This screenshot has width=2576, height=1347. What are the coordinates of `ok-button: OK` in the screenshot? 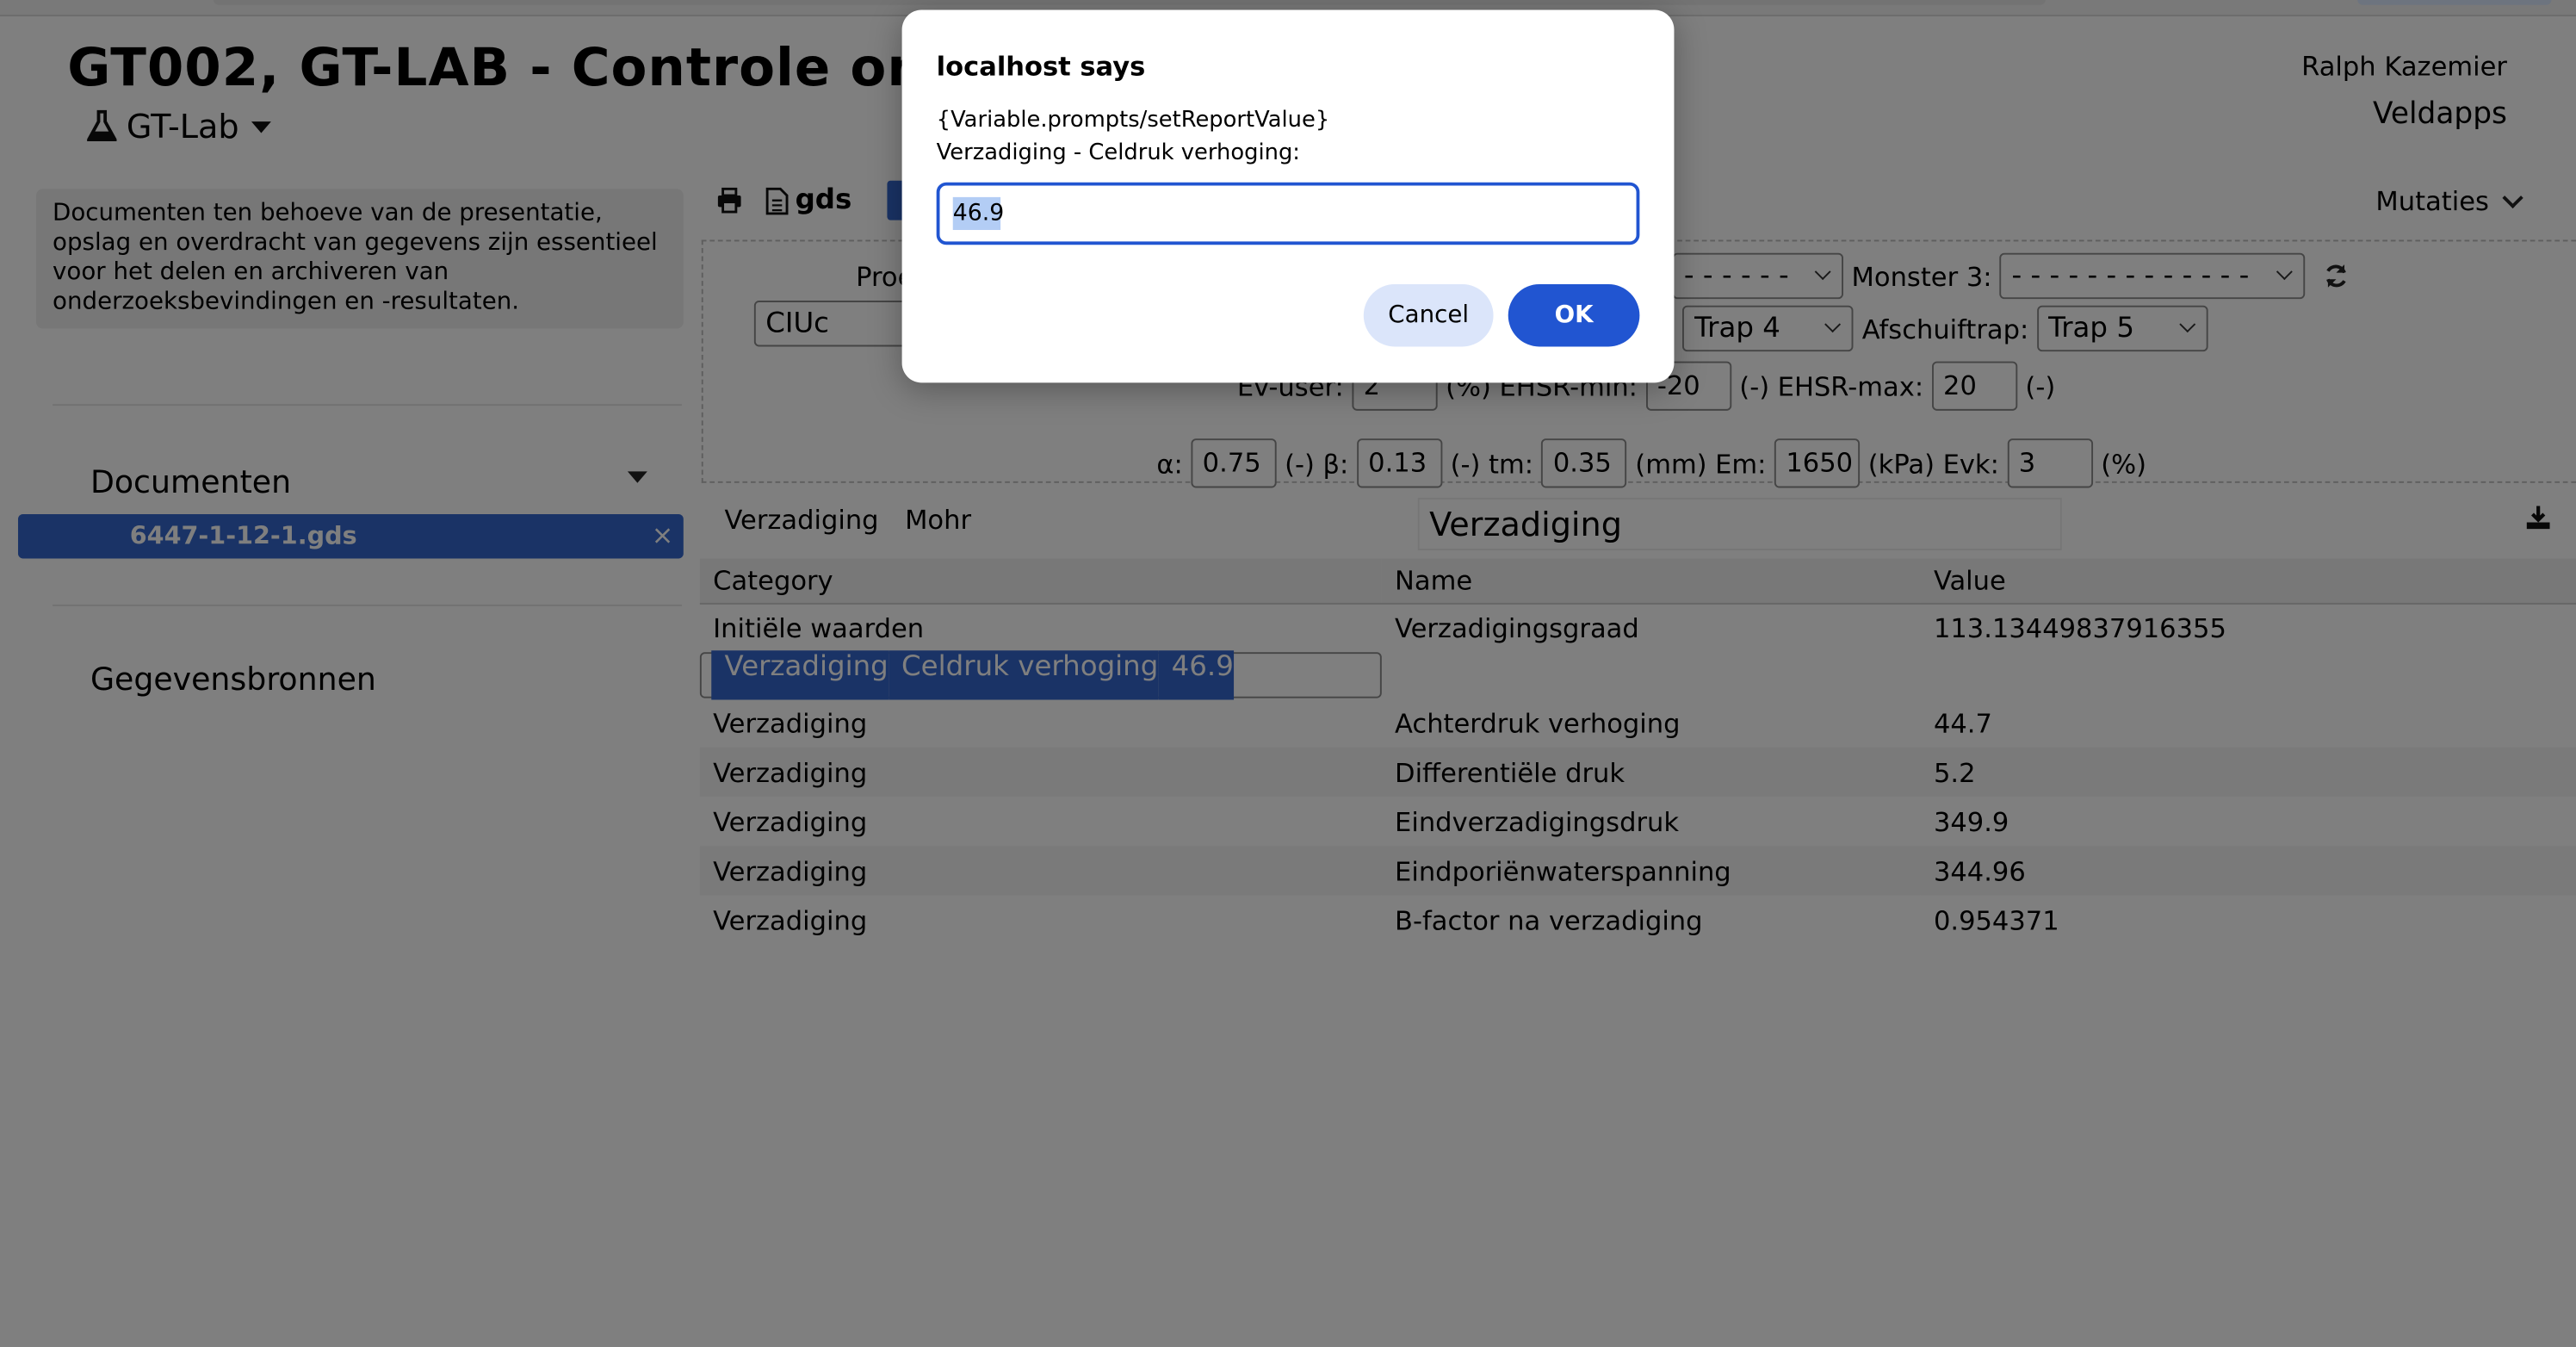 It's located at (1574, 315).